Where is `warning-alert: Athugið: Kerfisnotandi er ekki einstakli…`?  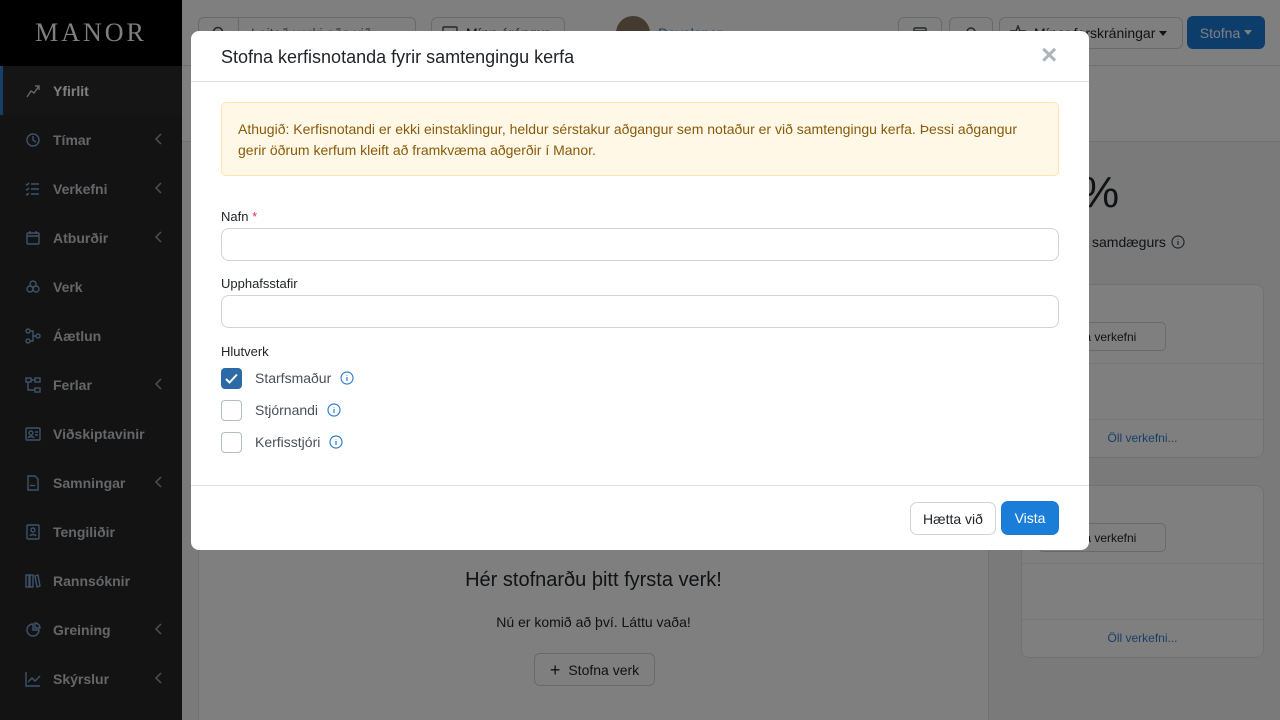
warning-alert: Athugið: Kerfisnotandi er ekki einstakli… is located at coordinates (640, 139).